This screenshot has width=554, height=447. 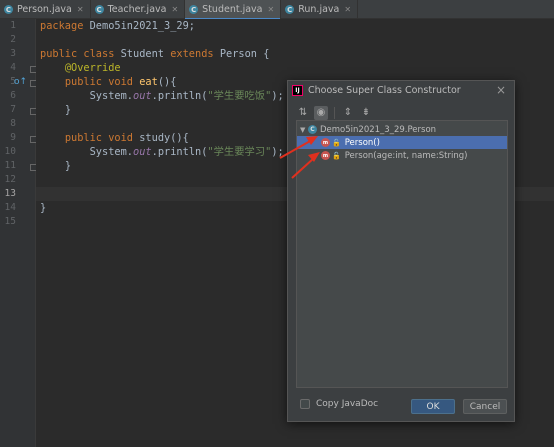 What do you see at coordinates (117, 26) in the screenshot?
I see `code-line-1: package Demo5in2021_3_29;` at bounding box center [117, 26].